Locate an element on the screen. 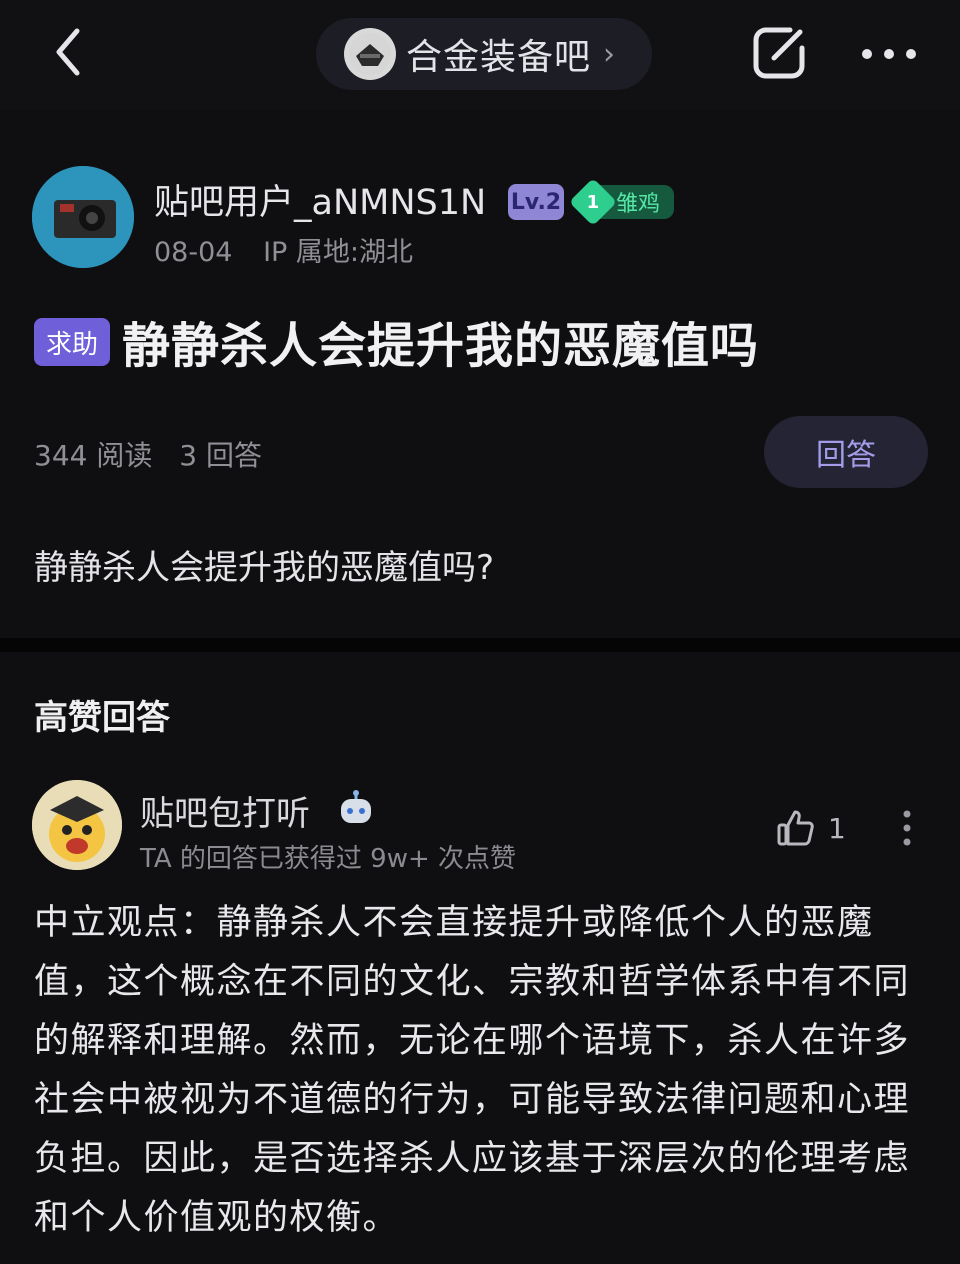 The image size is (960, 1264). read-count: 344 阅读 is located at coordinates (93, 455).